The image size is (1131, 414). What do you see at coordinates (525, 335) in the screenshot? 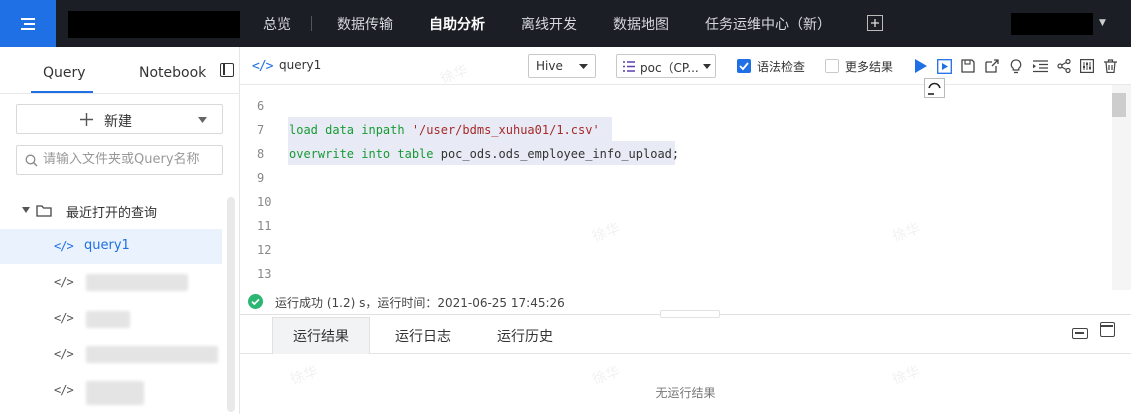
I see `tab-run-history: 运行历史` at bounding box center [525, 335].